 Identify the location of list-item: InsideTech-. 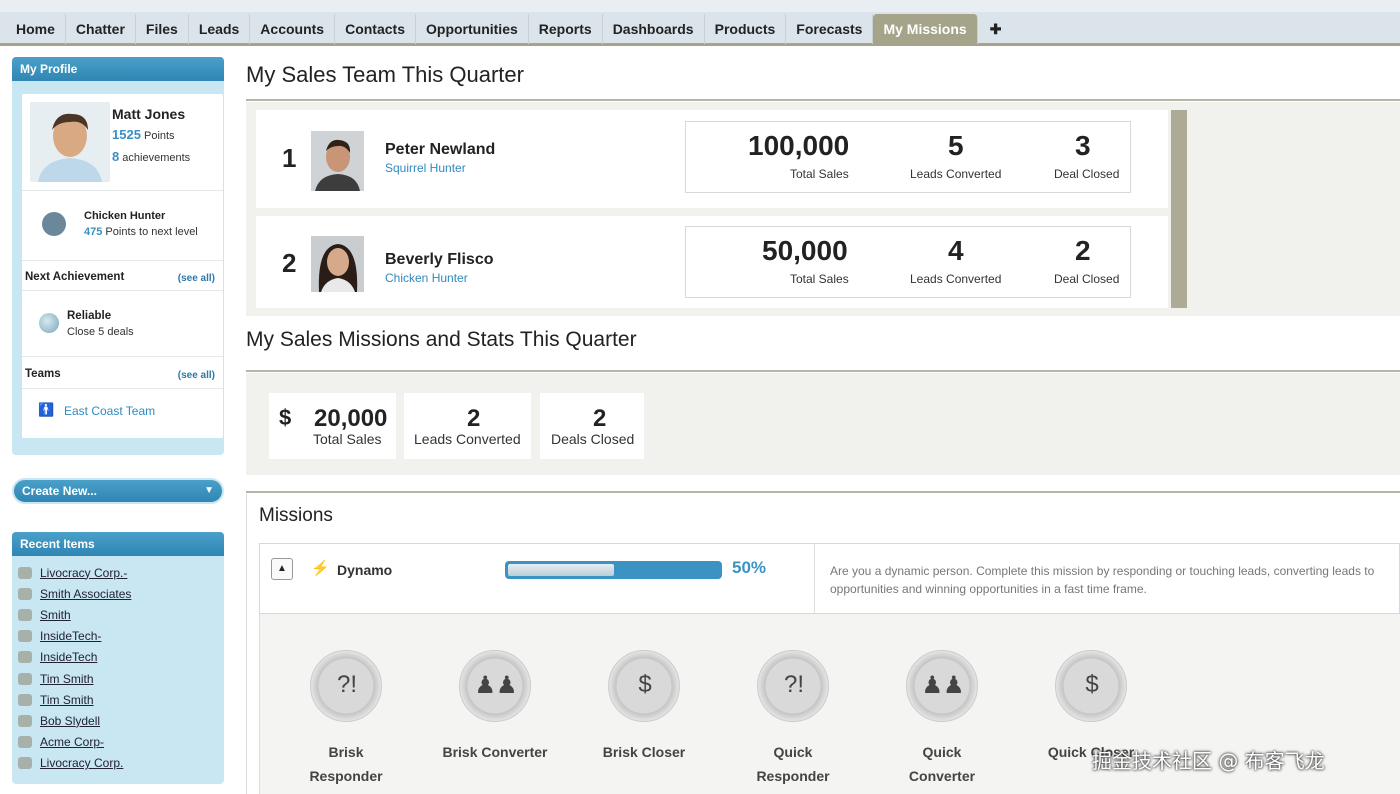
(121, 636).